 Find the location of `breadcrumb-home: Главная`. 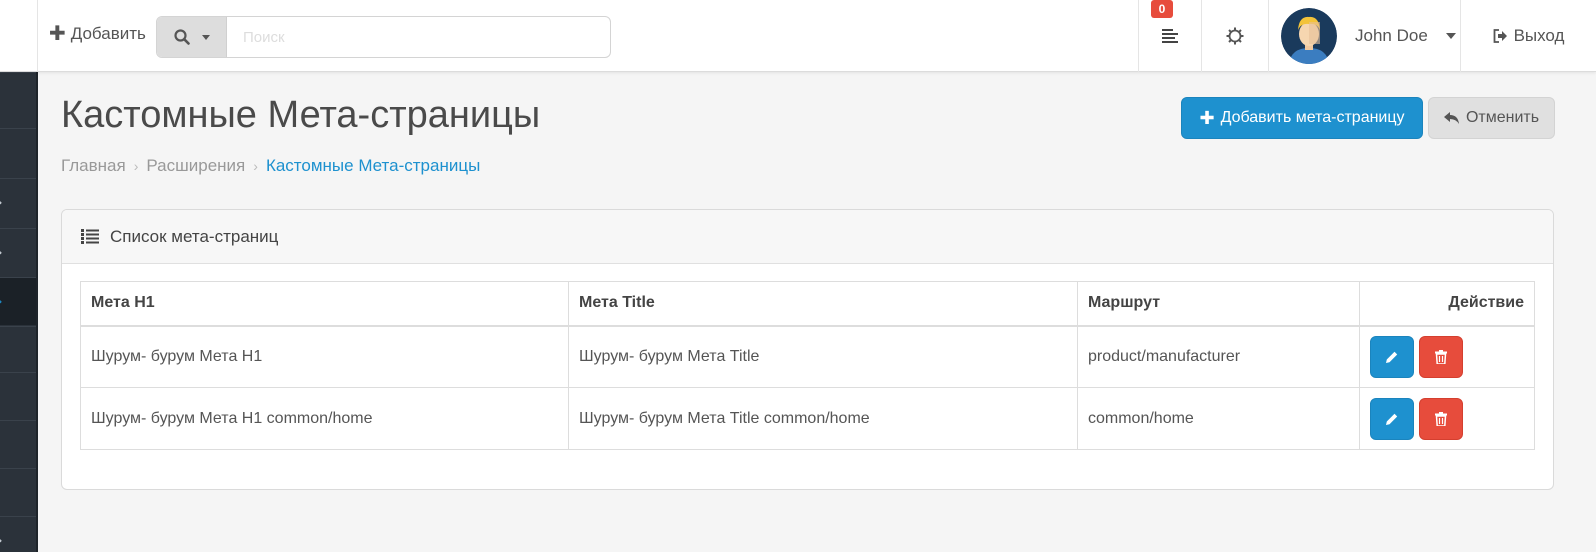

breadcrumb-home: Главная is located at coordinates (93, 166).